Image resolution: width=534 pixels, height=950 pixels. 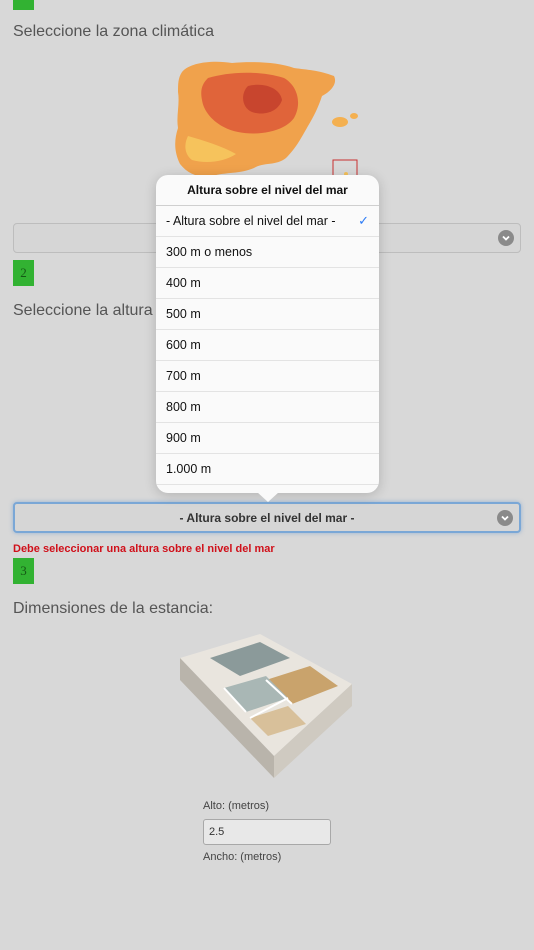 I want to click on alto-label: Alto: (metros), so click(x=236, y=806).